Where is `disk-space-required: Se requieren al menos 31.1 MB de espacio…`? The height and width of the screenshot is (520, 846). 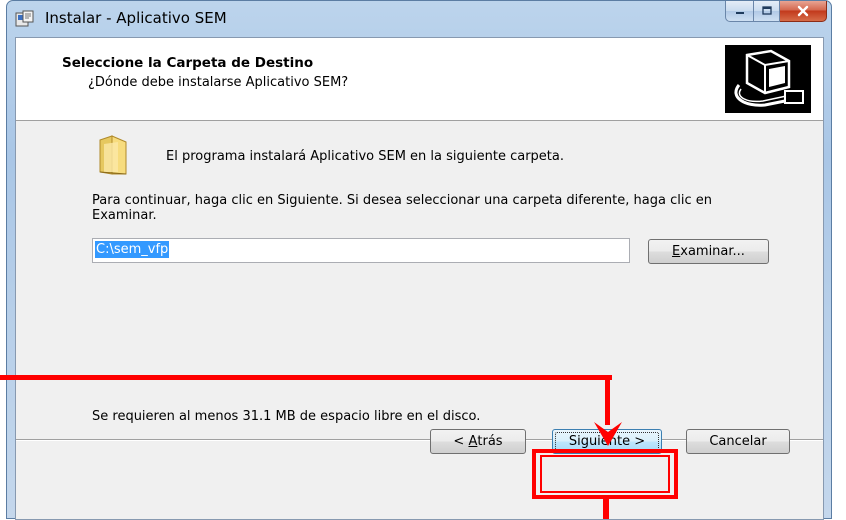
disk-space-required: Se requieren al menos 31.1 MB de espacio… is located at coordinates (286, 416).